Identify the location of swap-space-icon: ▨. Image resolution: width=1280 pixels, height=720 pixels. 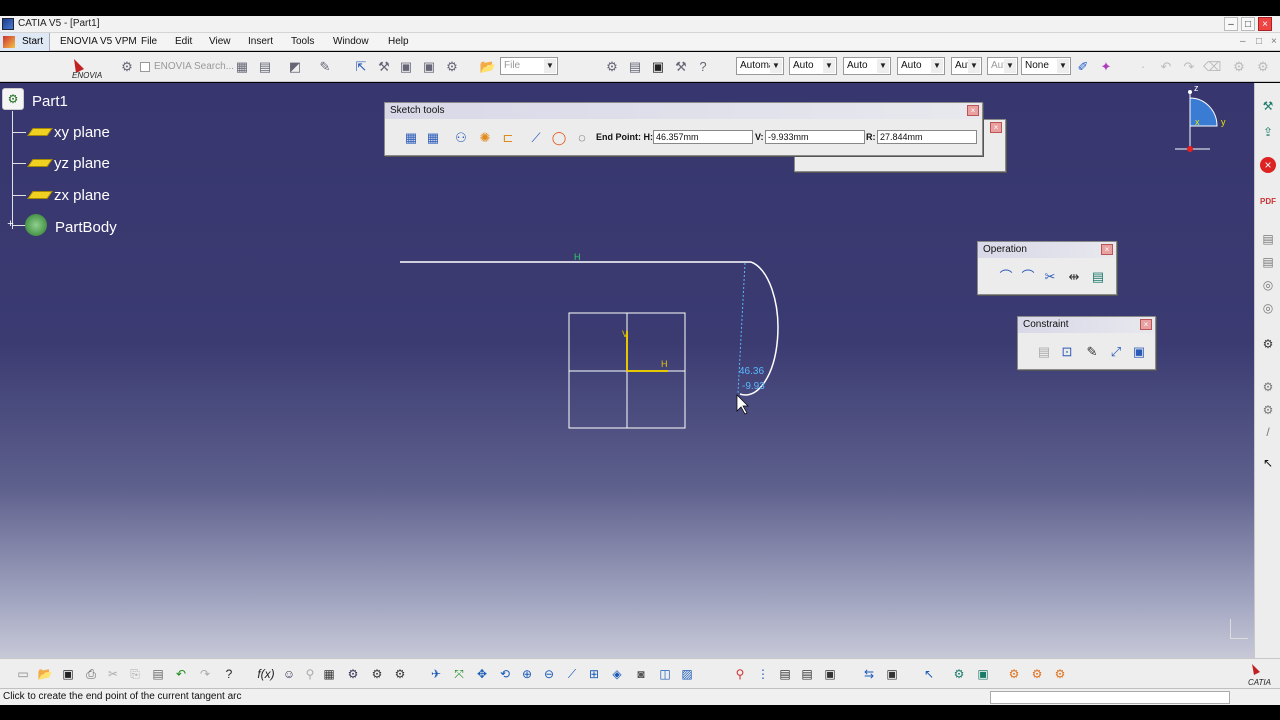
(687, 674).